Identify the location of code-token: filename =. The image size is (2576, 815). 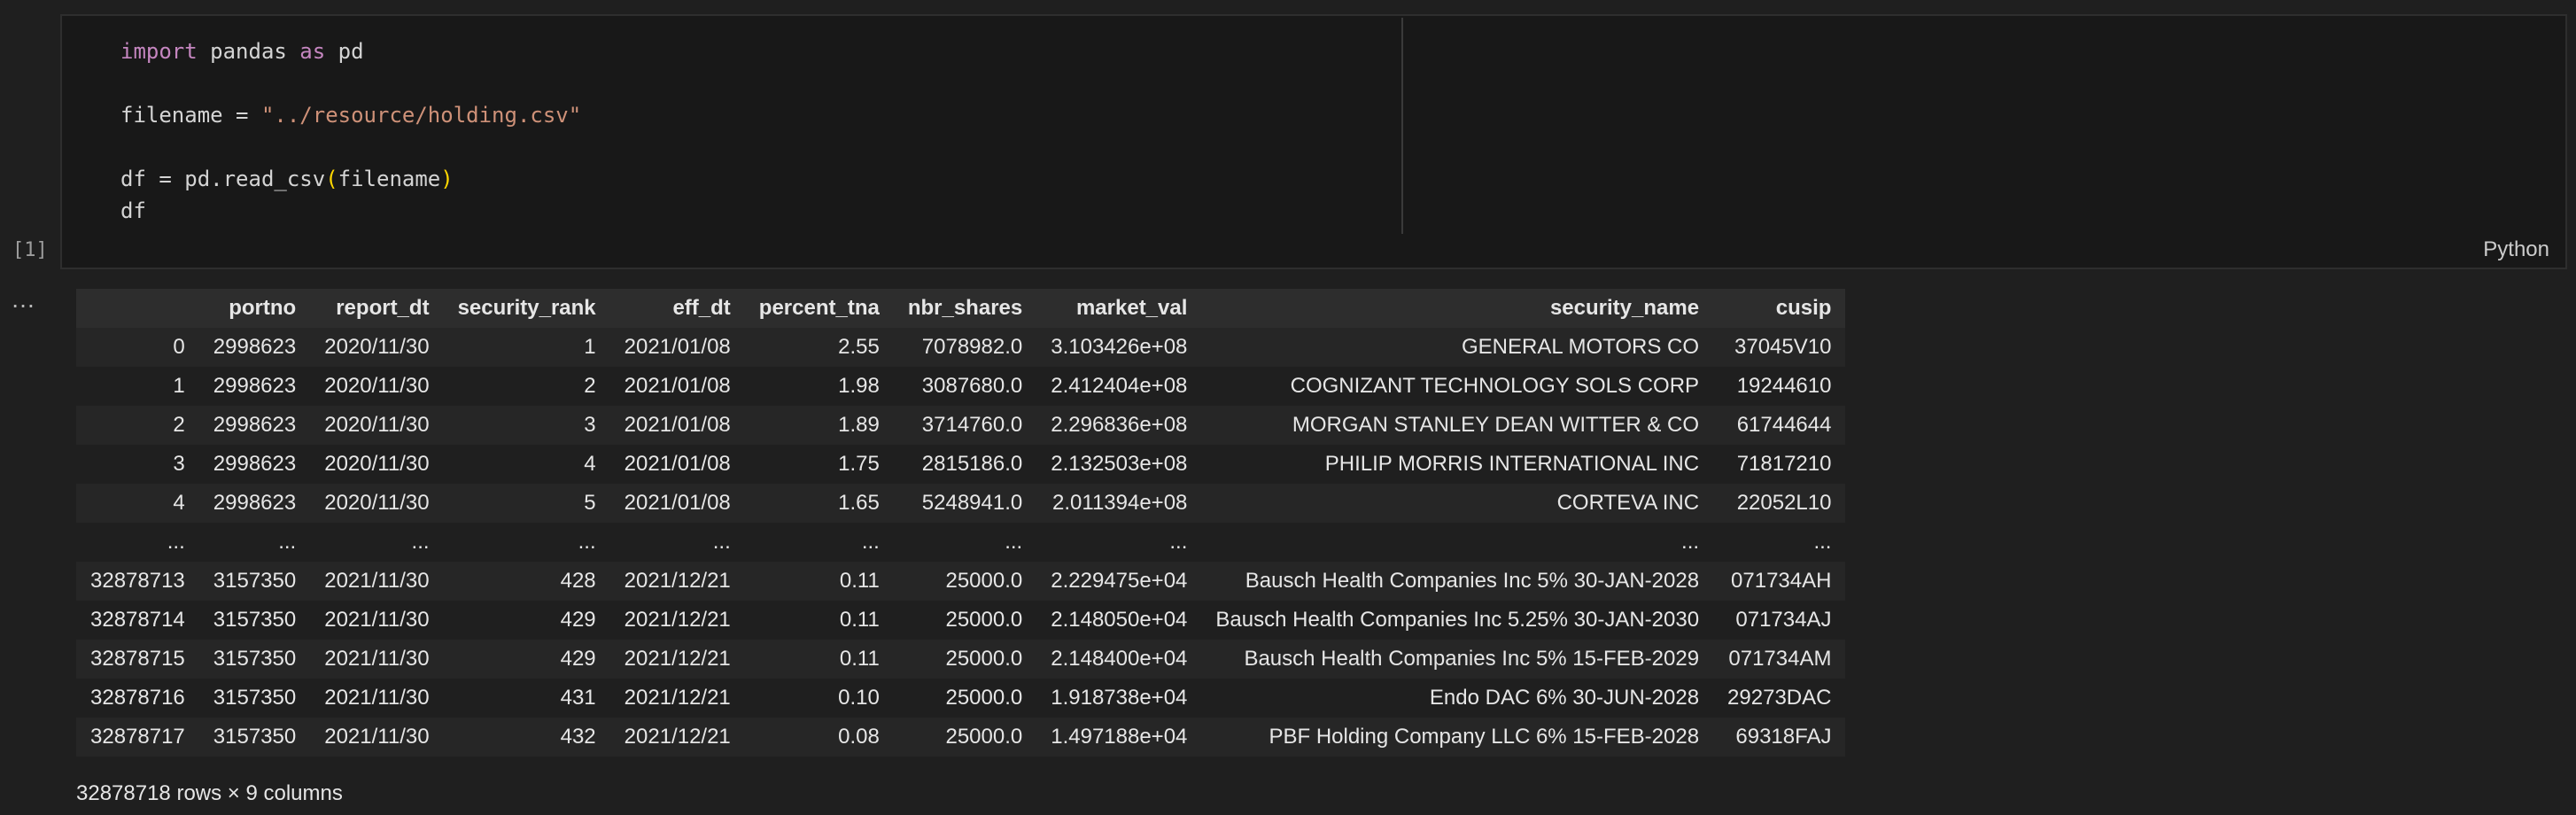
(190, 115).